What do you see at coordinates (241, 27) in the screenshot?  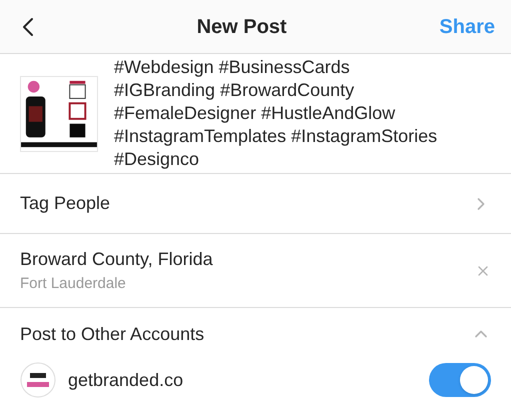 I see `screen-title: New Post` at bounding box center [241, 27].